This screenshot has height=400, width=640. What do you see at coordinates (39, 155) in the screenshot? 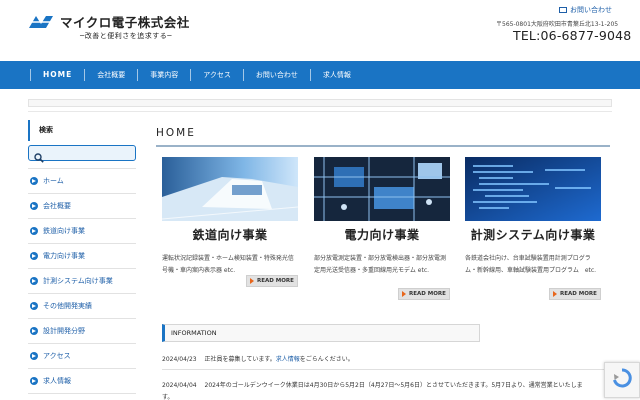
I see `search-icon` at bounding box center [39, 155].